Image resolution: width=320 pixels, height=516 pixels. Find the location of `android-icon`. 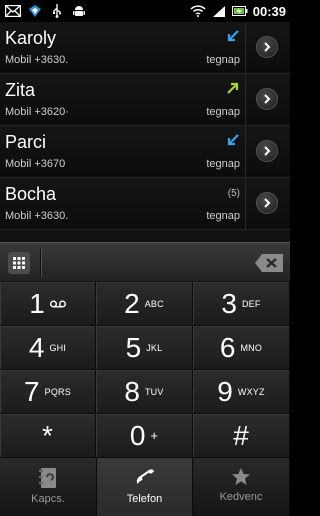

android-icon is located at coordinates (79, 11).